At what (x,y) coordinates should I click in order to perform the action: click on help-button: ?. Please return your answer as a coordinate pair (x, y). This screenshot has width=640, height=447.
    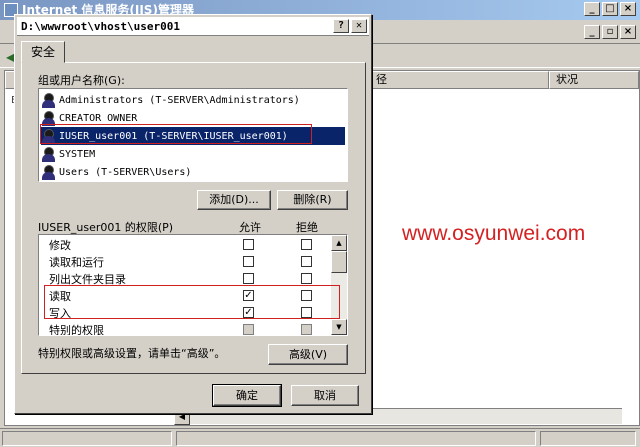
    Looking at the image, I should click on (341, 26).